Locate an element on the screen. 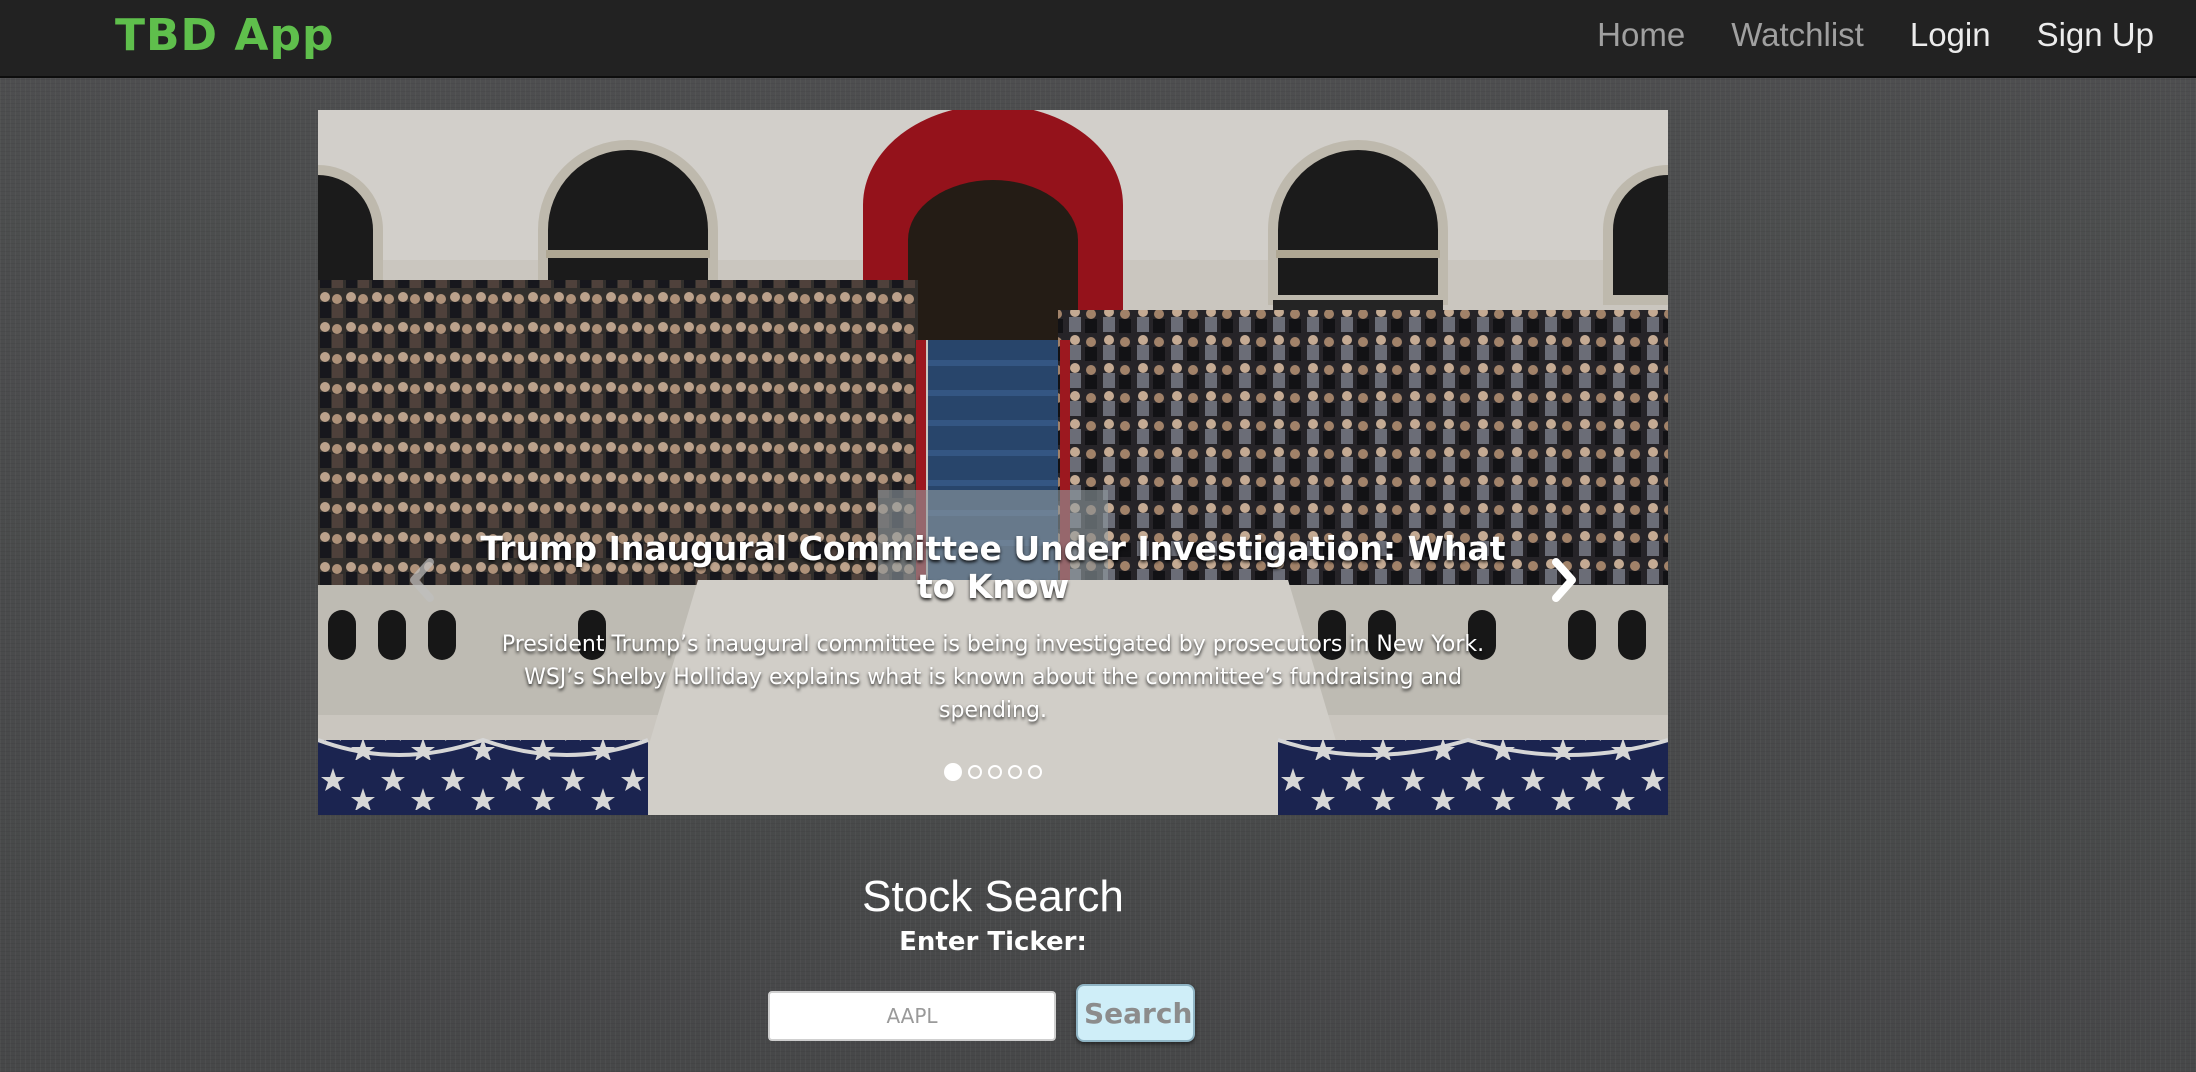  nav-link-home: Home is located at coordinates (1641, 35).